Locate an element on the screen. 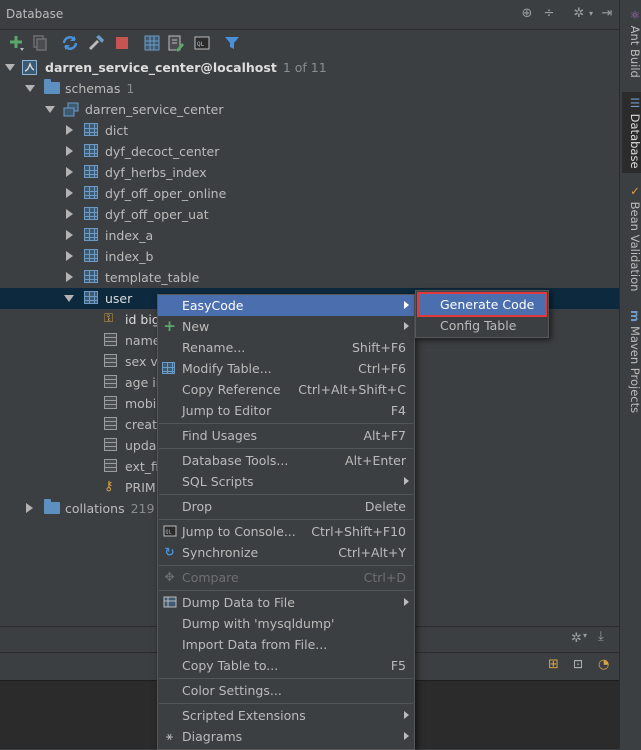  tree-node-table: template_table is located at coordinates (309, 277).